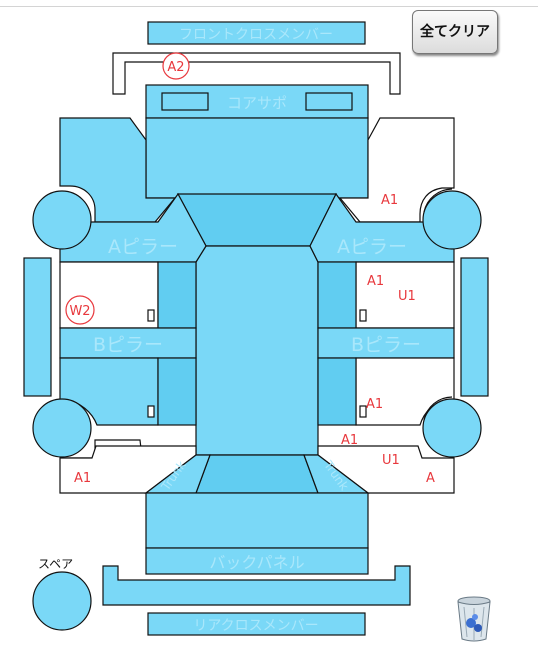 Image resolution: width=538 pixels, height=659 pixels. I want to click on damage-mark-a1-right-rear-door: A1, so click(374, 404).